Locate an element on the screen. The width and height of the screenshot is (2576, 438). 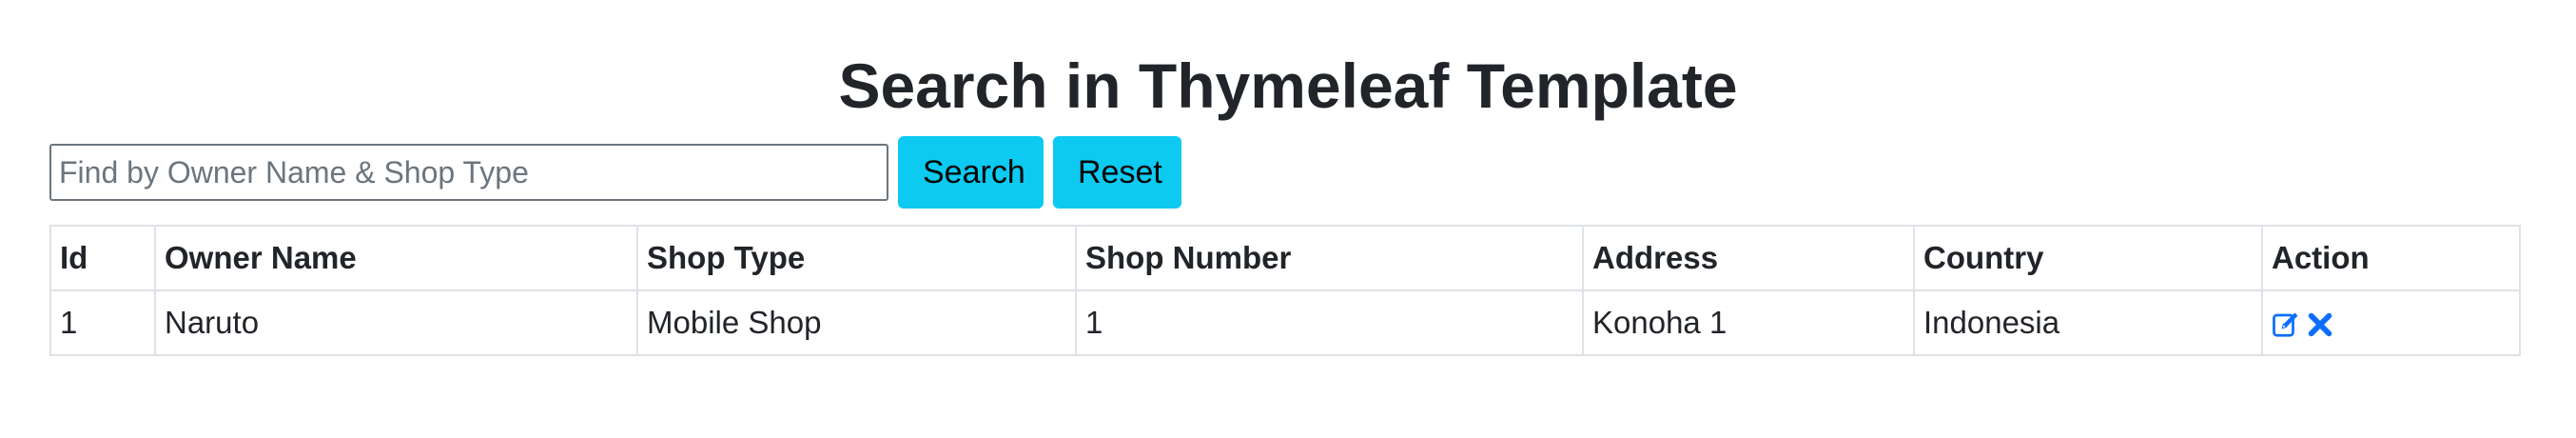
cell-shop-type: Mobile Shop is located at coordinates (857, 322).